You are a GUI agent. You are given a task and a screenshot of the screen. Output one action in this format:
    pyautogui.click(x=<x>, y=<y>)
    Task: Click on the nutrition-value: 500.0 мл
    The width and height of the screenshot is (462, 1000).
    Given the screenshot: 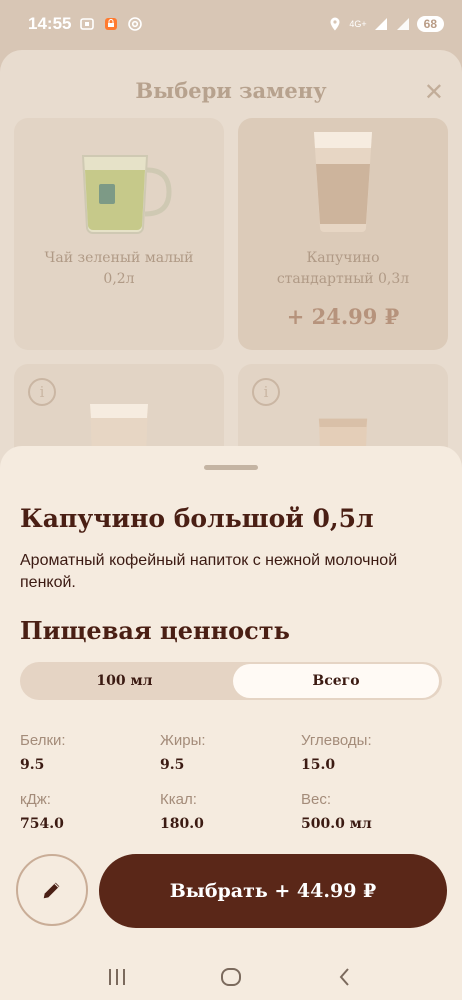 What is the action you would take?
    pyautogui.click(x=336, y=824)
    